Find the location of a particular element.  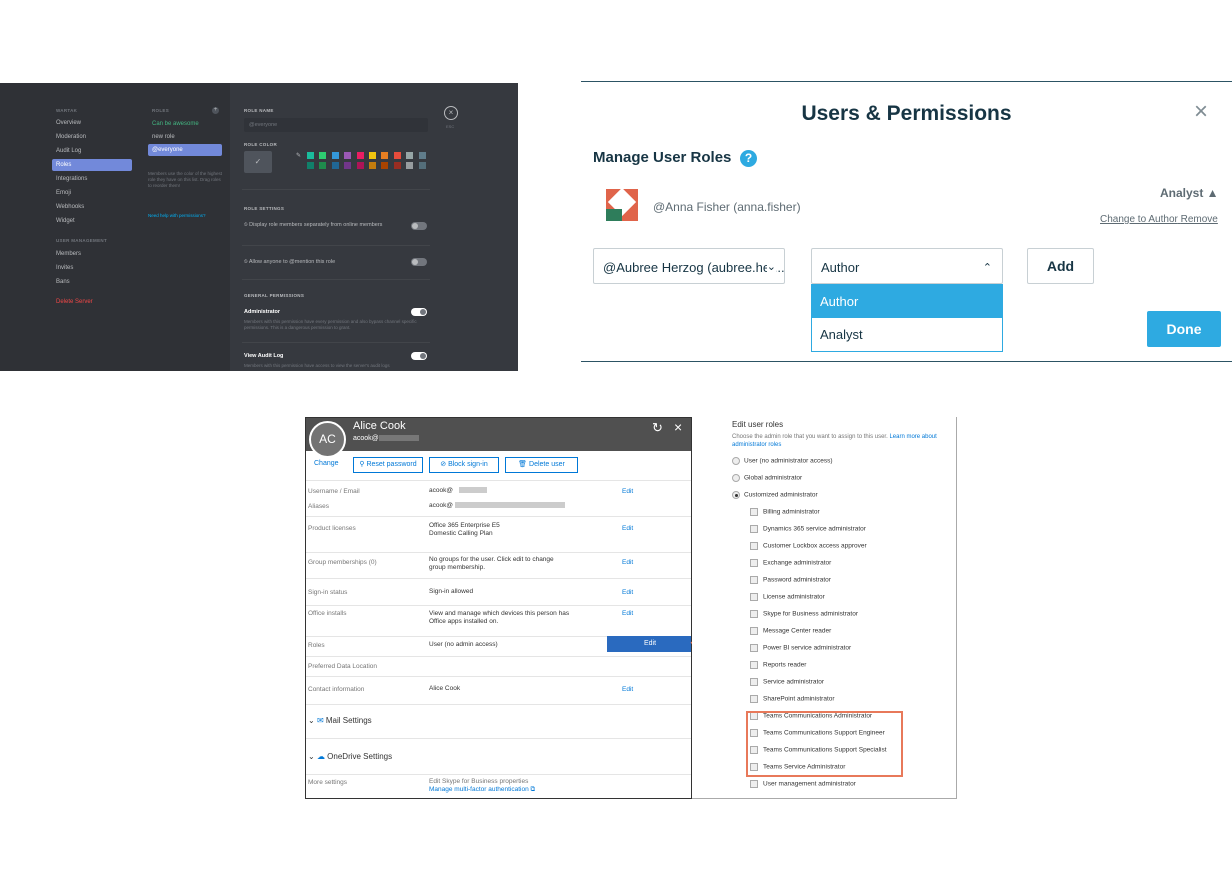

add-role-icon: + is located at coordinates (215, 110).